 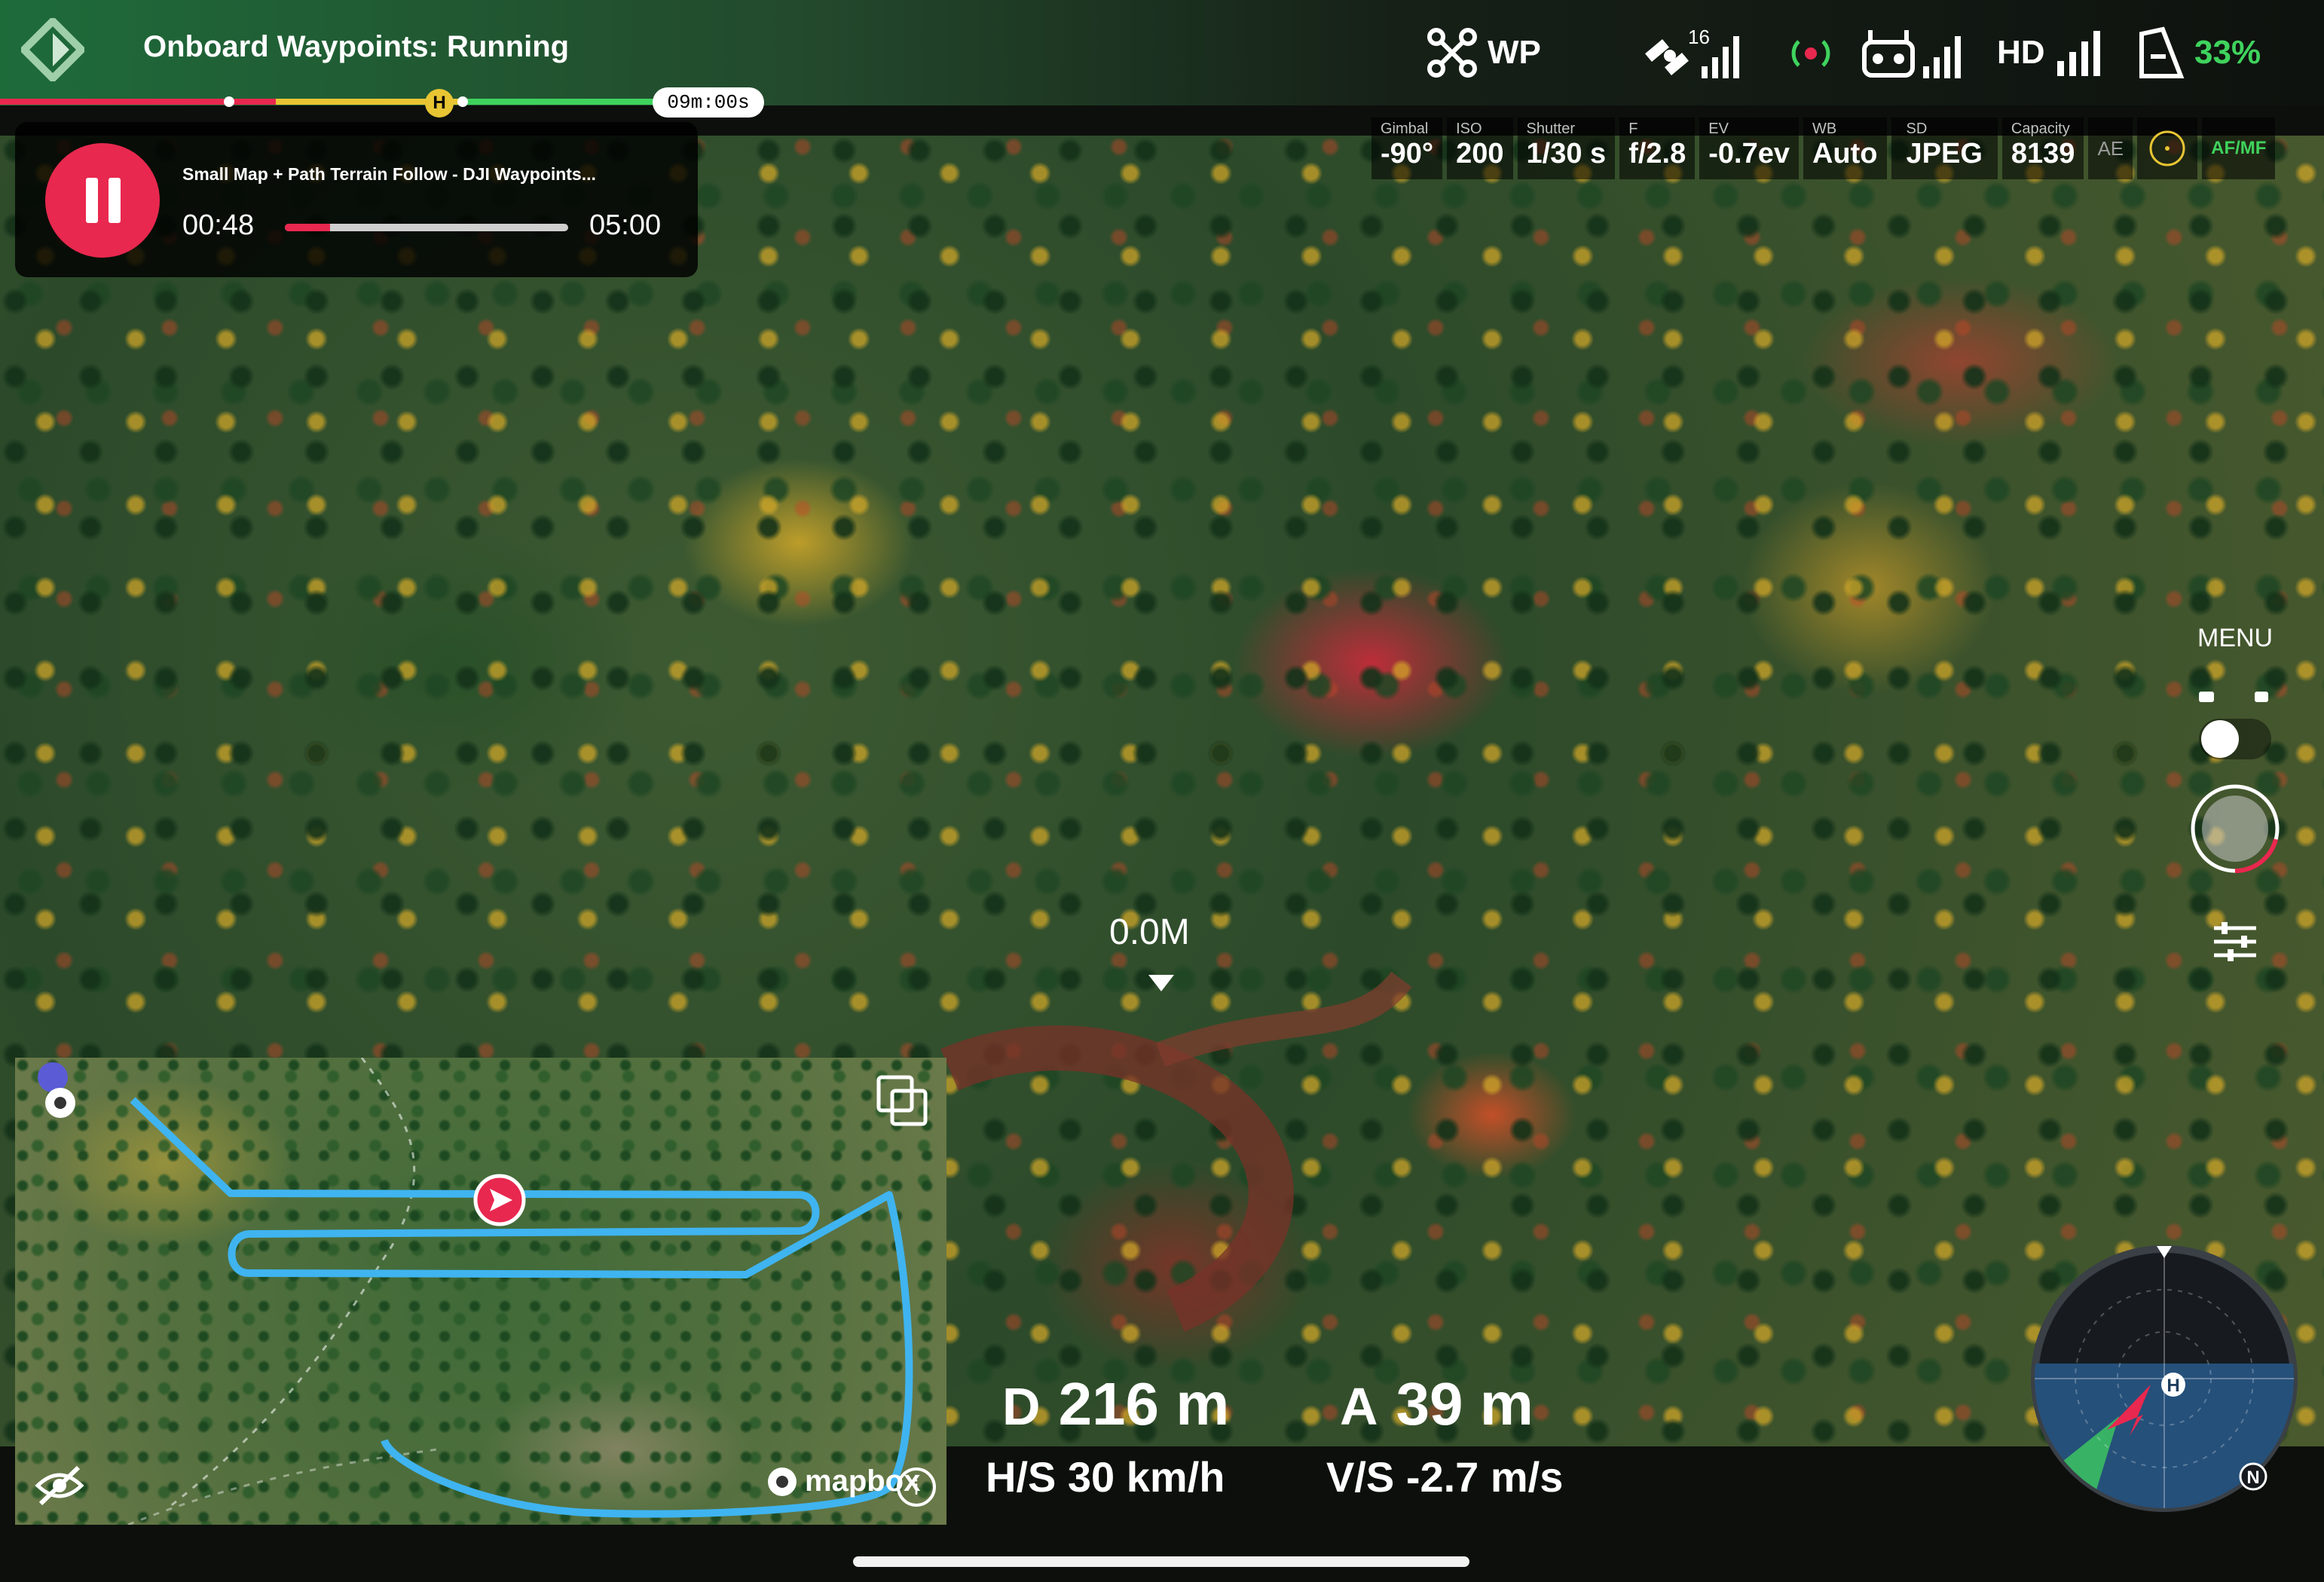 I want to click on svg-text: i, so click(x=916, y=1487).